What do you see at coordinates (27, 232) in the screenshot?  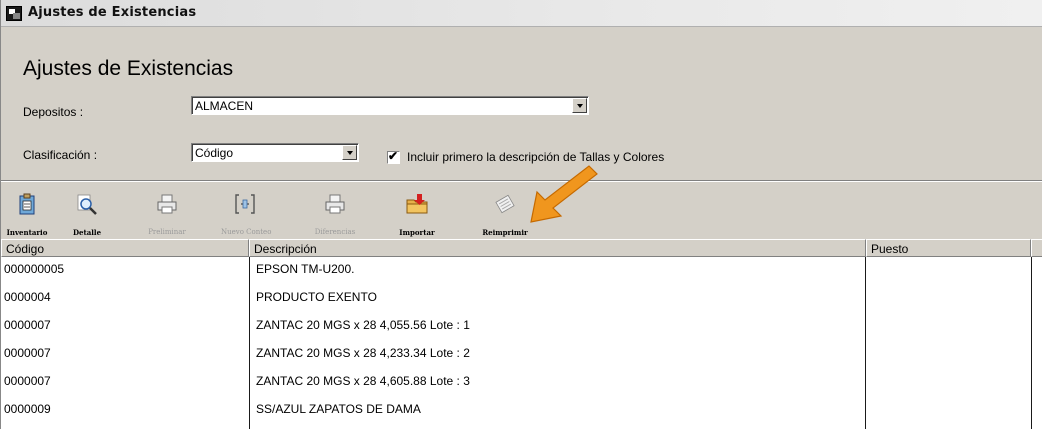 I see `inventario-label: Inventario` at bounding box center [27, 232].